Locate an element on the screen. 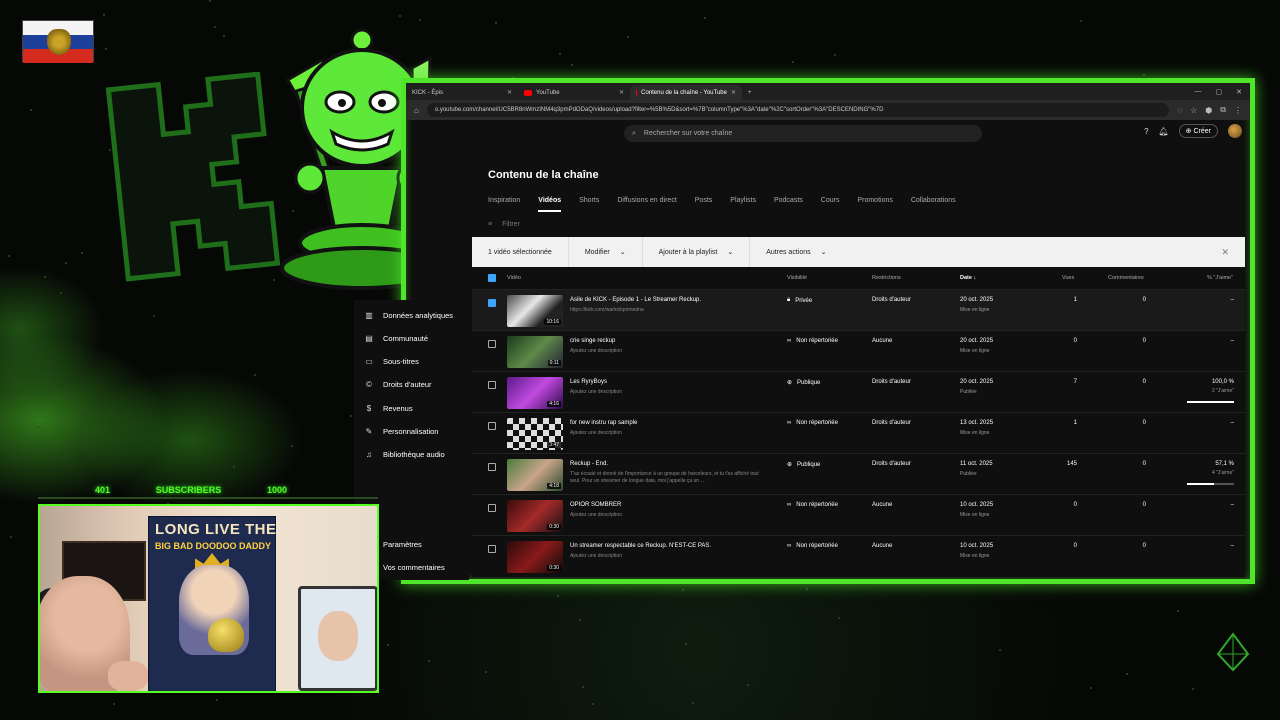  tab-2: Shorts is located at coordinates (589, 204).